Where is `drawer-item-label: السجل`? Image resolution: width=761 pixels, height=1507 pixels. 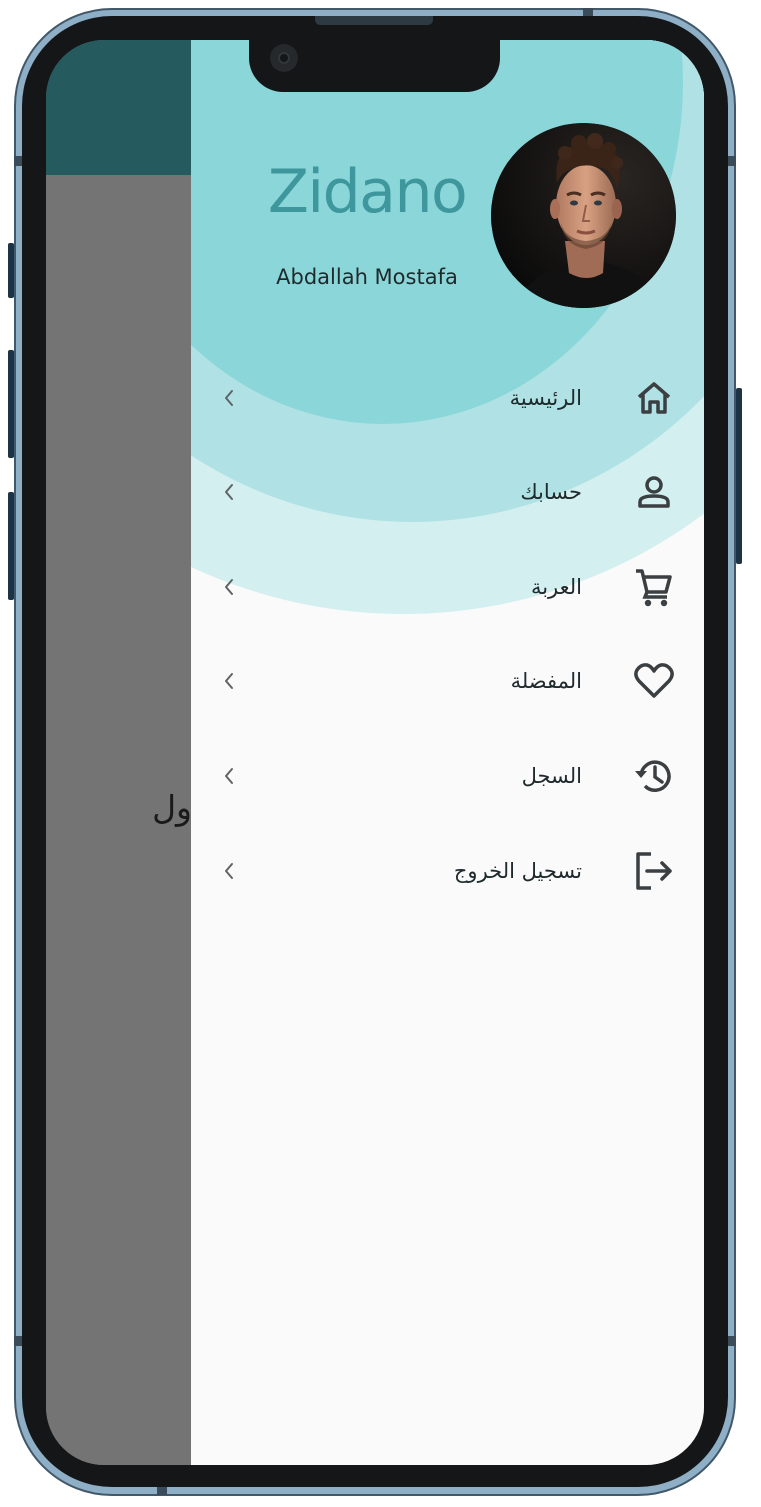 drawer-item-label: السجل is located at coordinates (551, 776).